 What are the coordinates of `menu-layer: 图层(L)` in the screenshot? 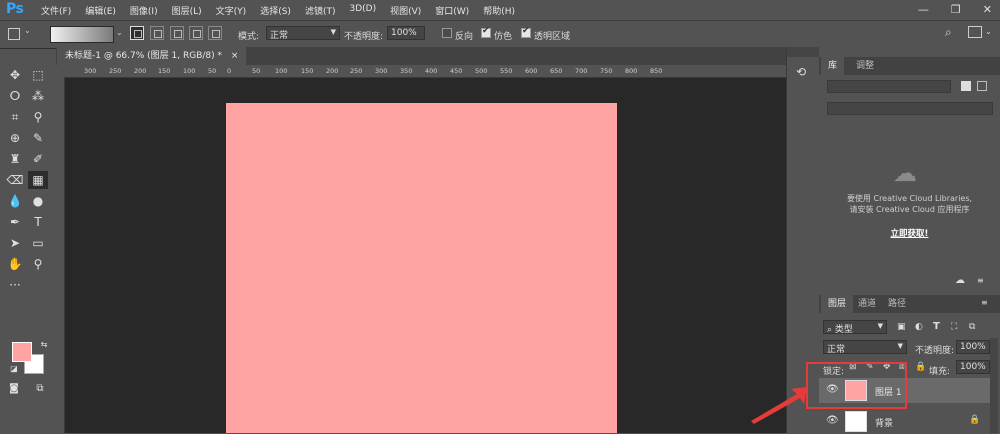 It's located at (187, 10).